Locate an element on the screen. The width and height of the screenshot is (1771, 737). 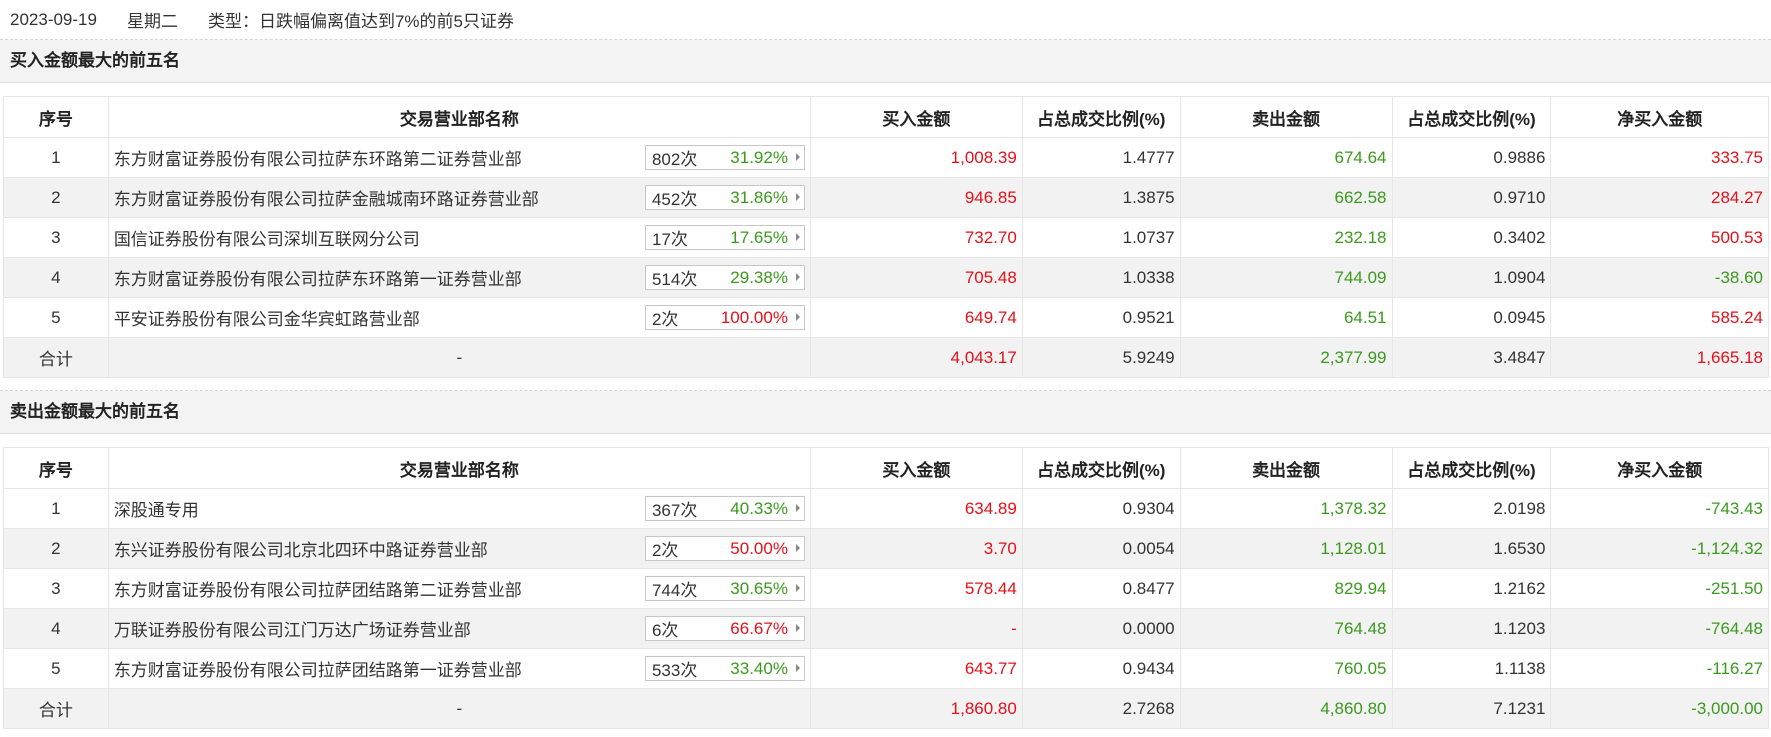
branch-stats-button: 2次 100.00% is located at coordinates (724, 317).